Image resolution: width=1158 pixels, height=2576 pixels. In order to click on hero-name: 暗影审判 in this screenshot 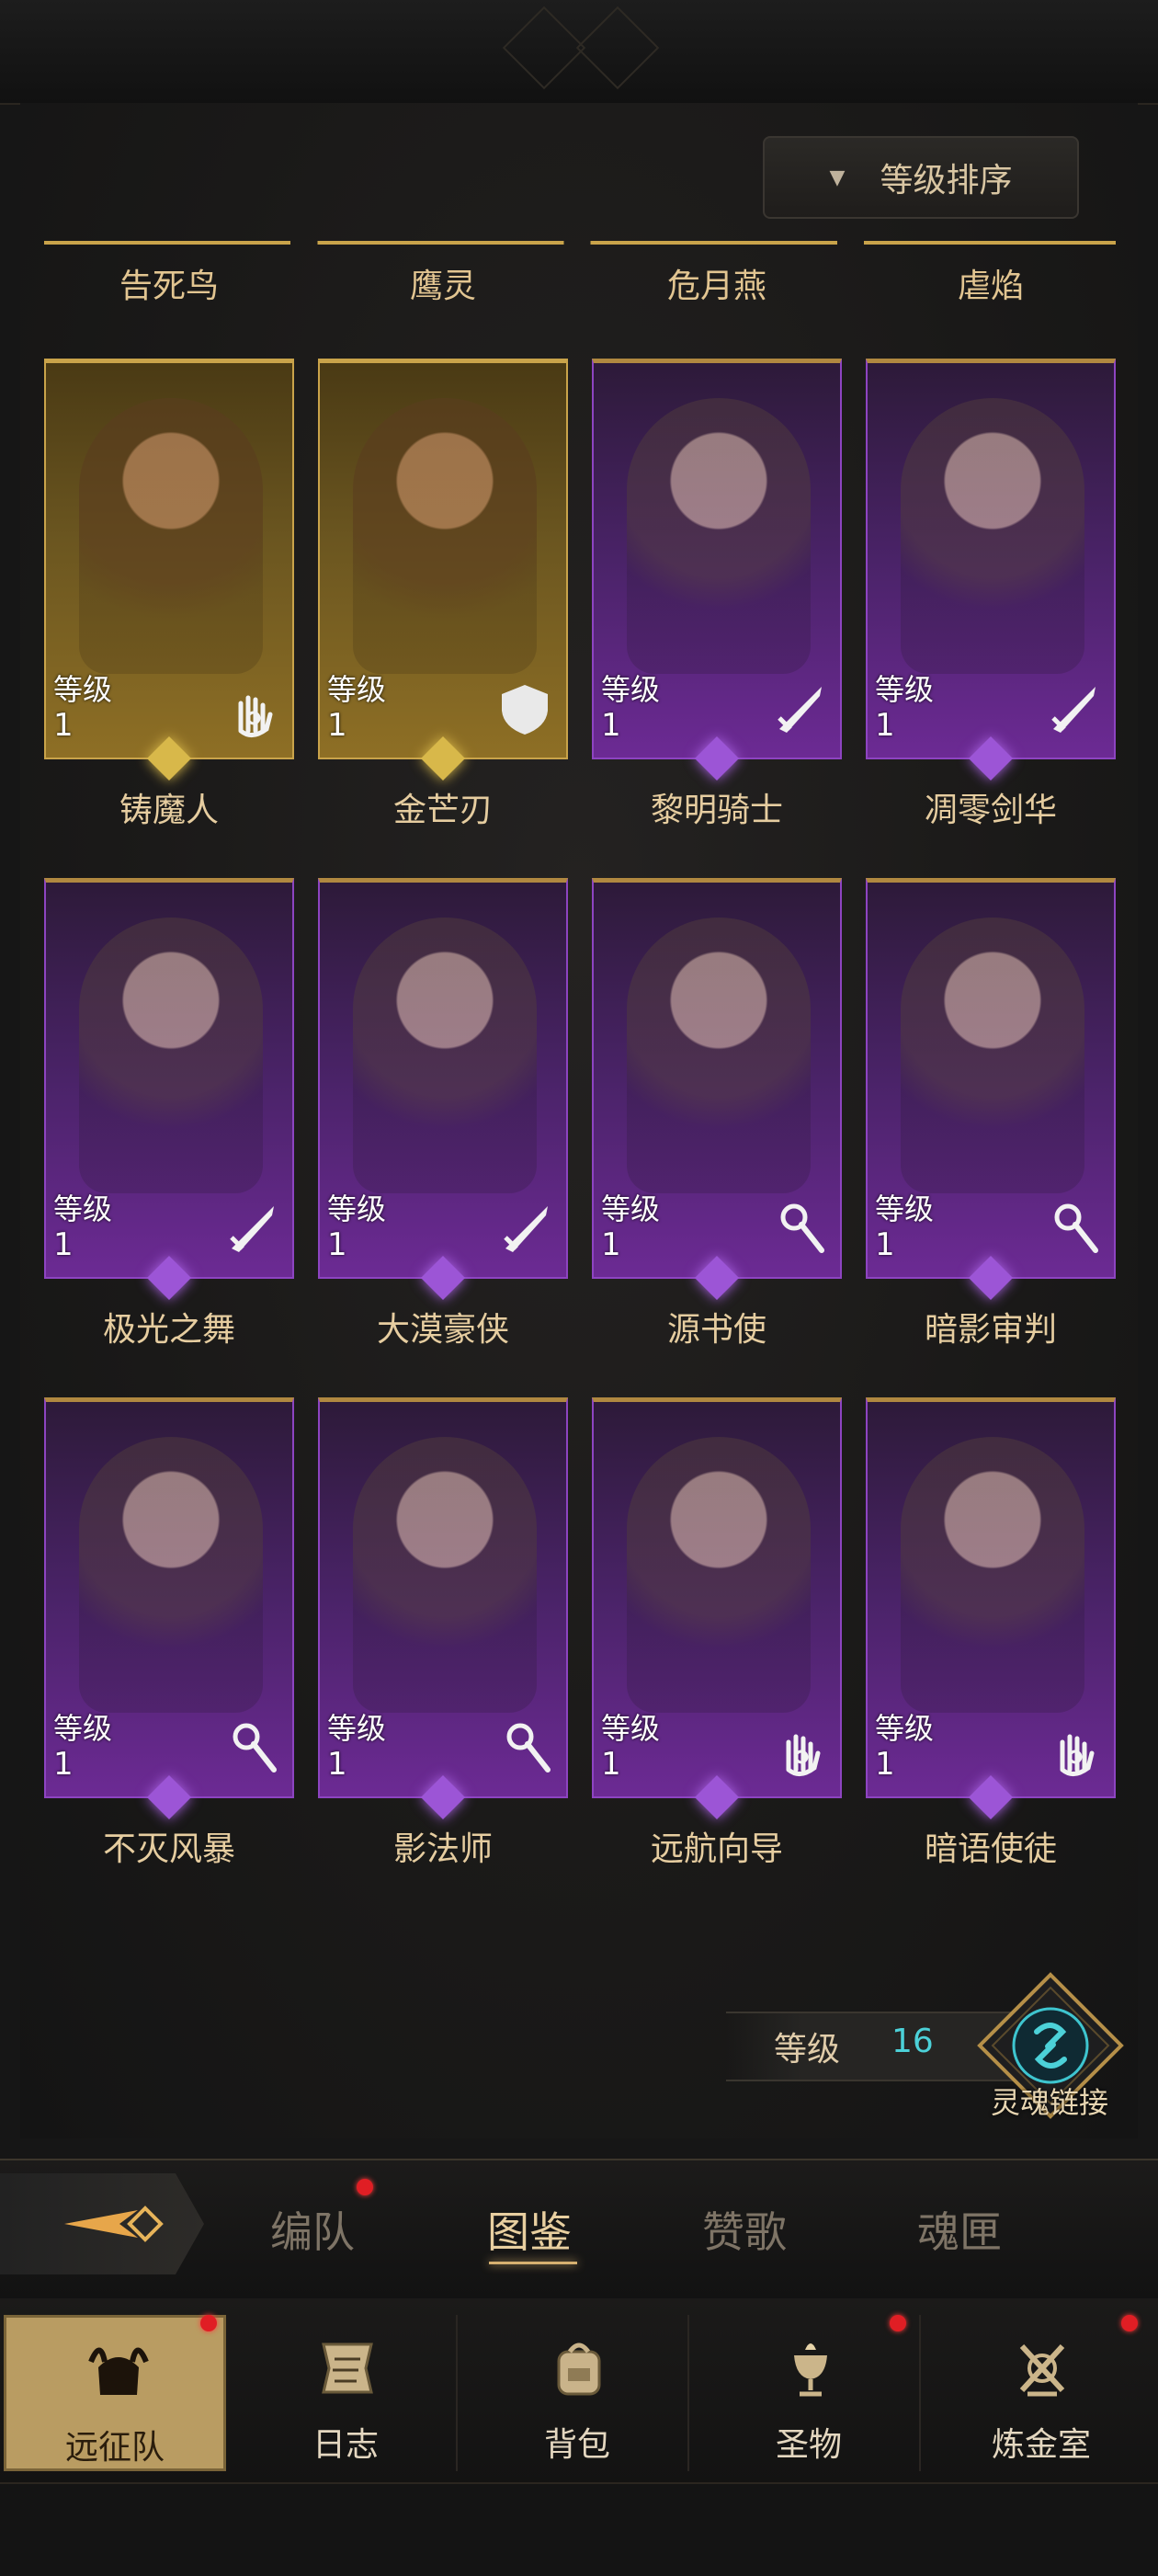, I will do `click(991, 1327)`.